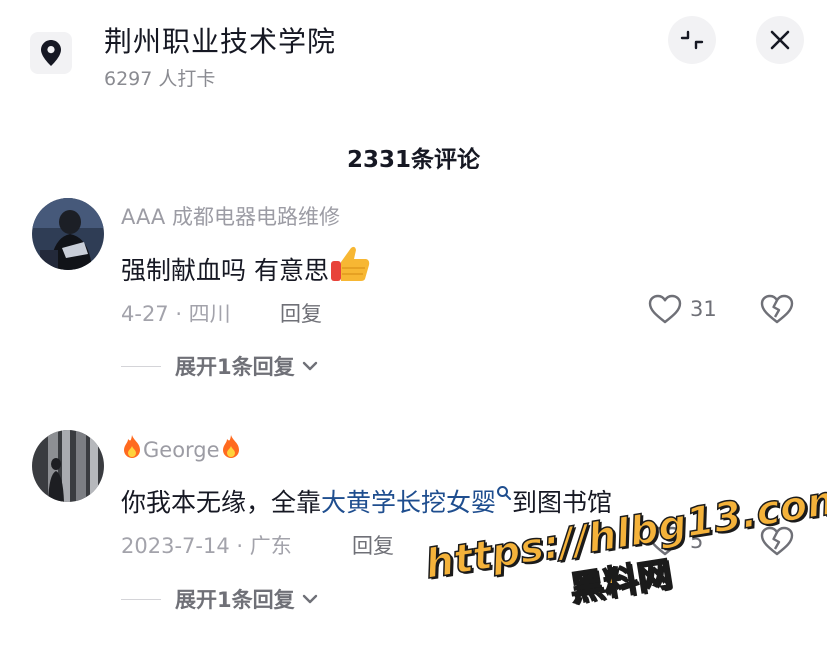 This screenshot has height=648, width=827. I want to click on close-icon, so click(780, 40).